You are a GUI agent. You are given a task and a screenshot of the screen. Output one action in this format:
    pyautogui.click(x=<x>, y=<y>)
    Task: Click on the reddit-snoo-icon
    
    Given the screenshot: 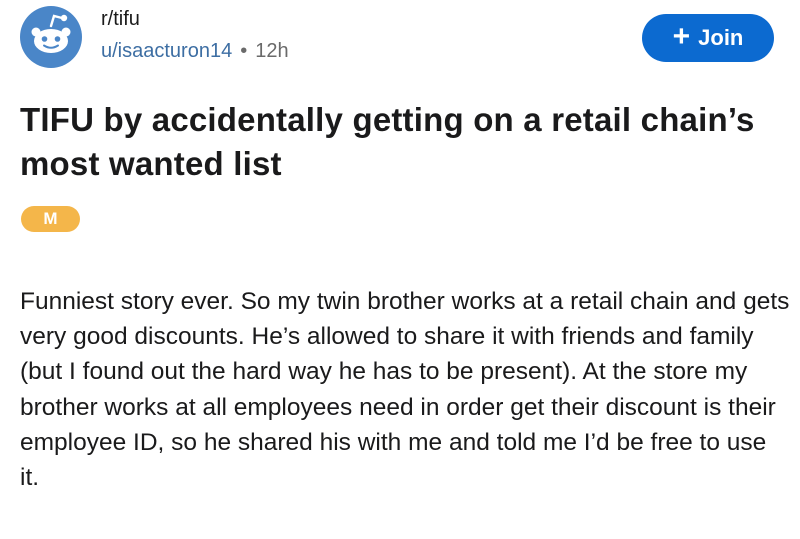 What is the action you would take?
    pyautogui.click(x=51, y=37)
    